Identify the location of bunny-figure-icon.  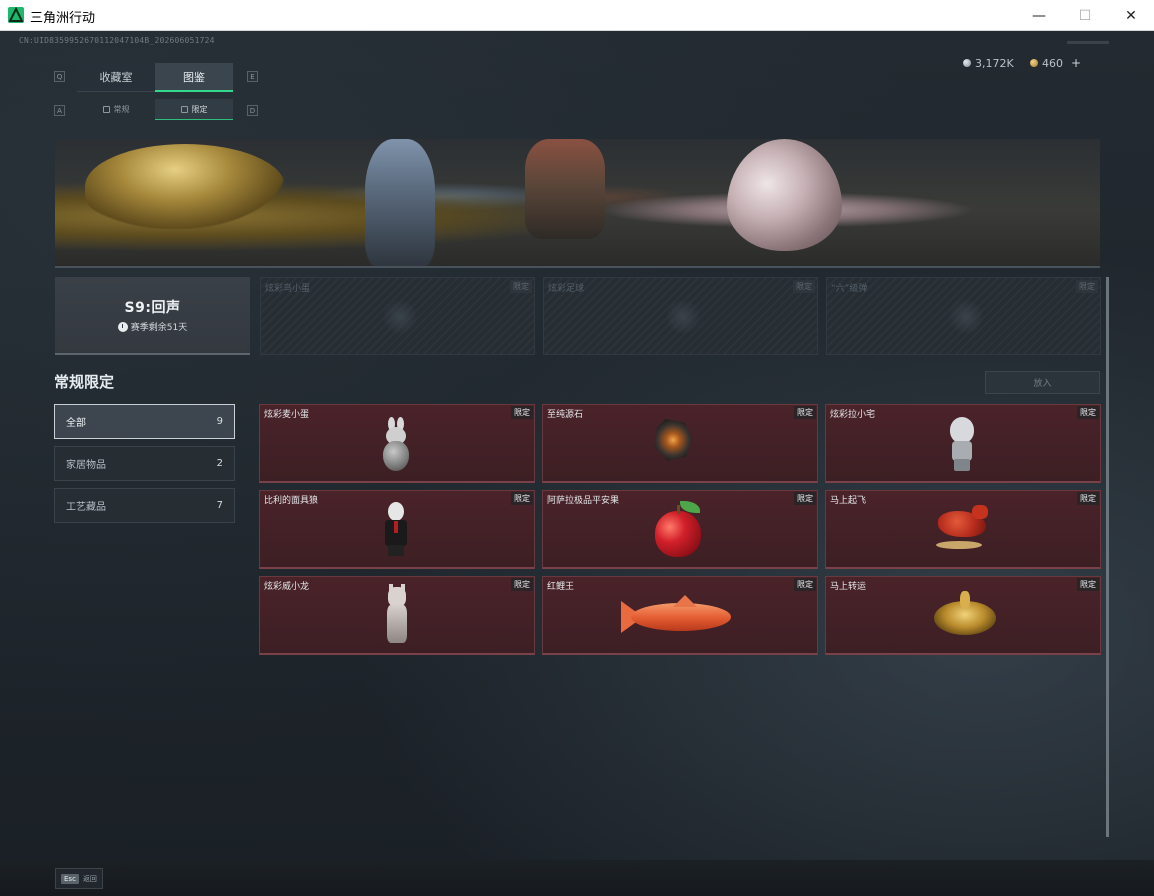
(396, 444).